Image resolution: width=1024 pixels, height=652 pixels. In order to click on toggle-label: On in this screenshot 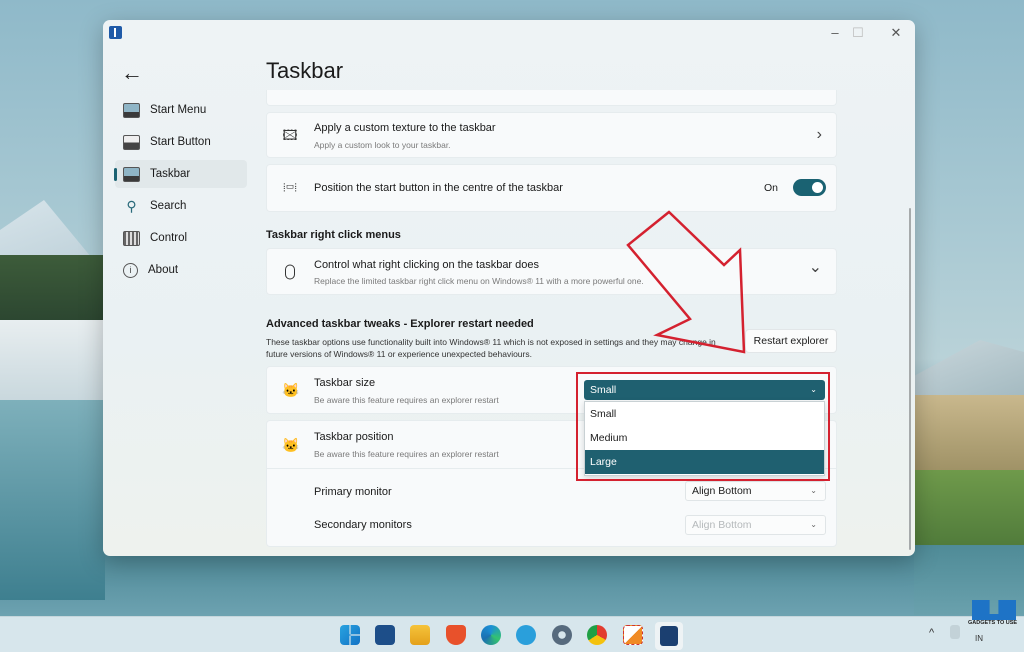, I will do `click(771, 188)`.